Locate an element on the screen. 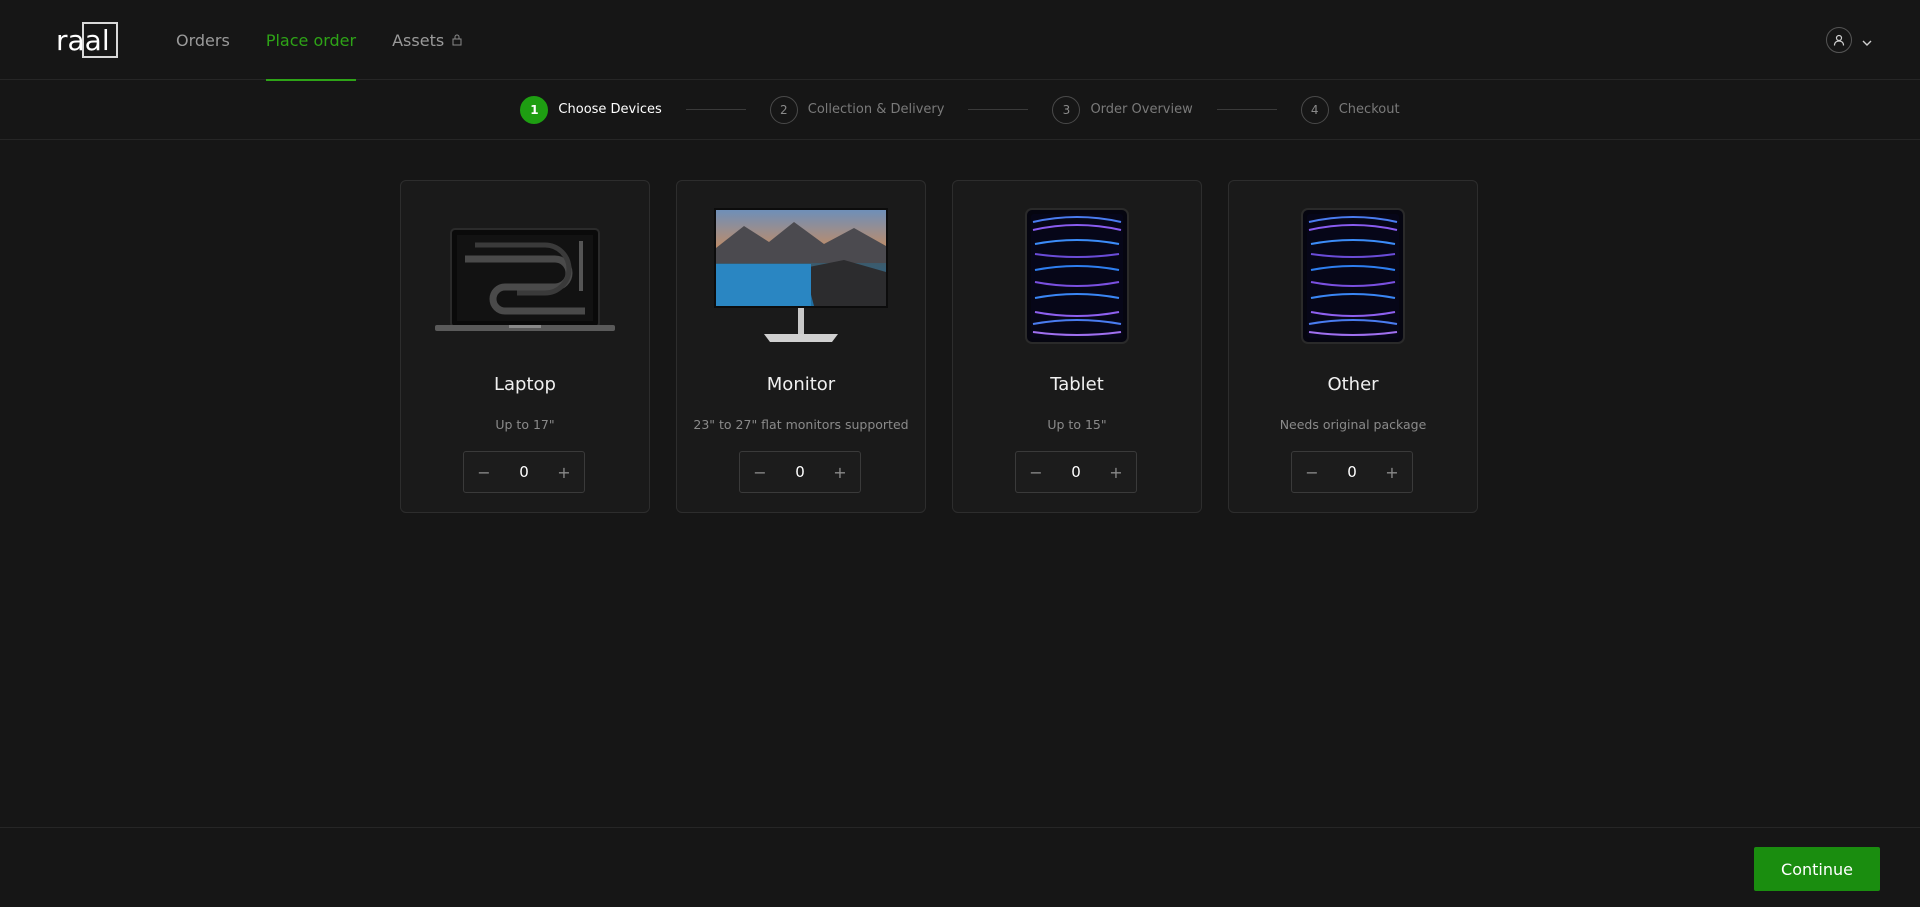  laptop-image is located at coordinates (525, 276).